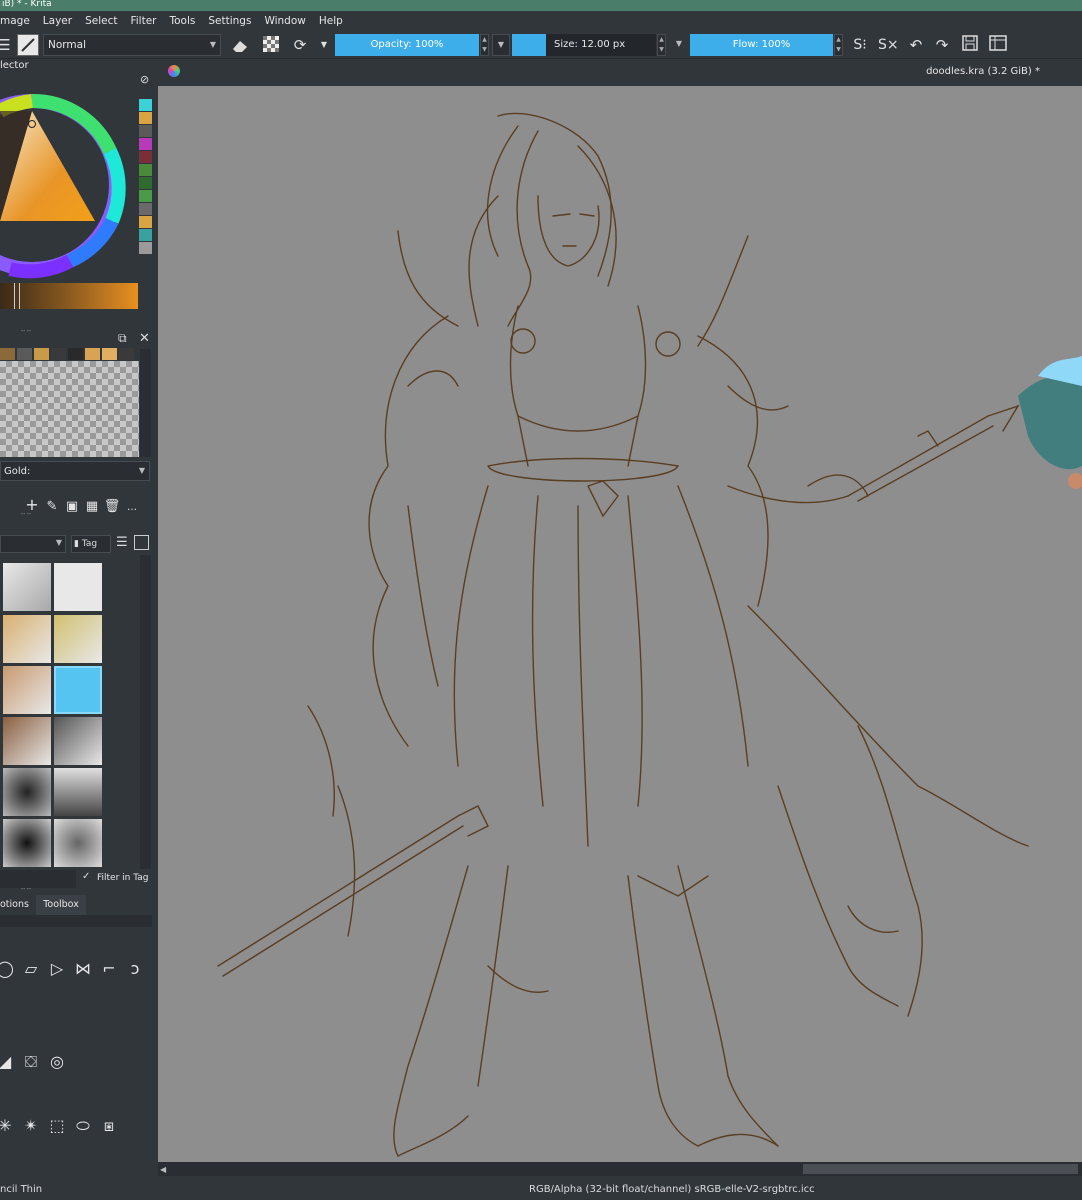 The image size is (1082, 1200). I want to click on brush-preset-selected, so click(78, 690).